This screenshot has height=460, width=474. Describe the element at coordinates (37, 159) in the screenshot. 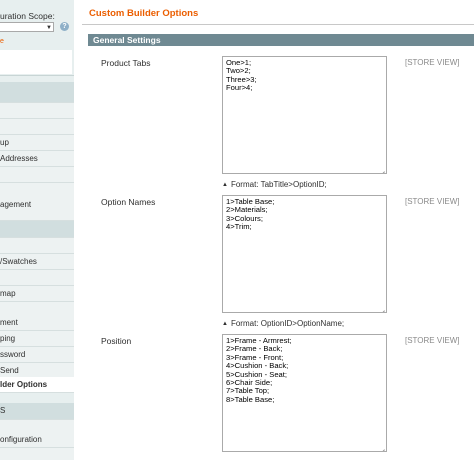

I see `sidebar-item-addresses: Addresses` at that location.